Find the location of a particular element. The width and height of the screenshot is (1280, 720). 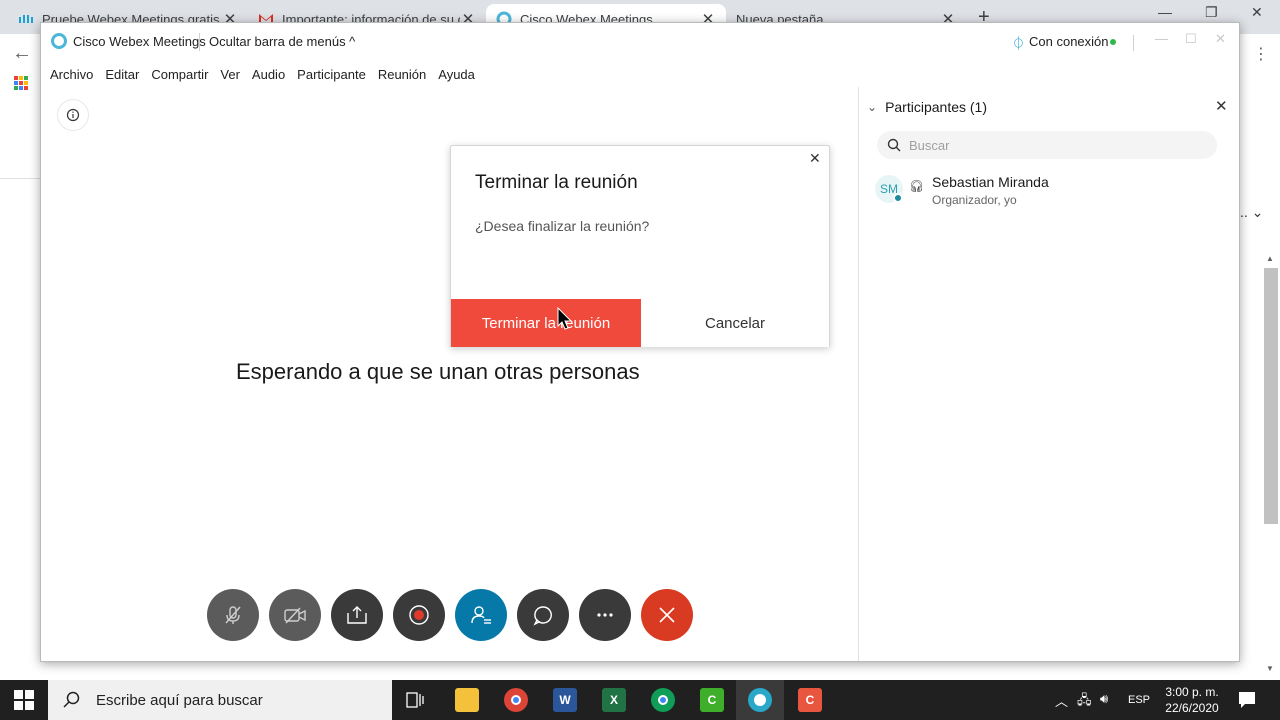

record-icon is located at coordinates (419, 615).